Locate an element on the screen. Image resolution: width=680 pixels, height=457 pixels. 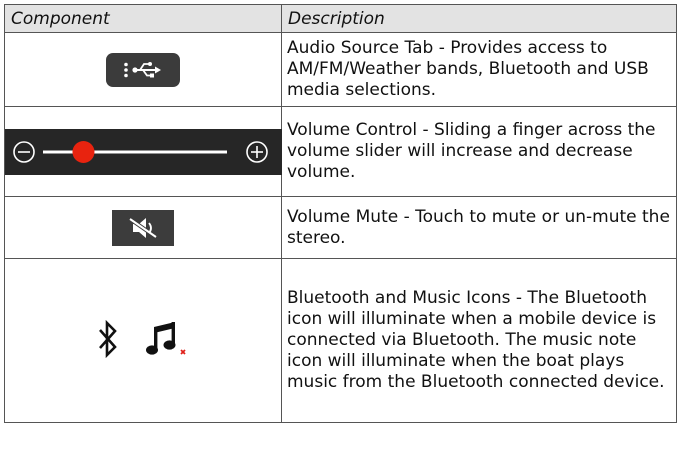
description-column-header: Description is located at coordinates (479, 18).